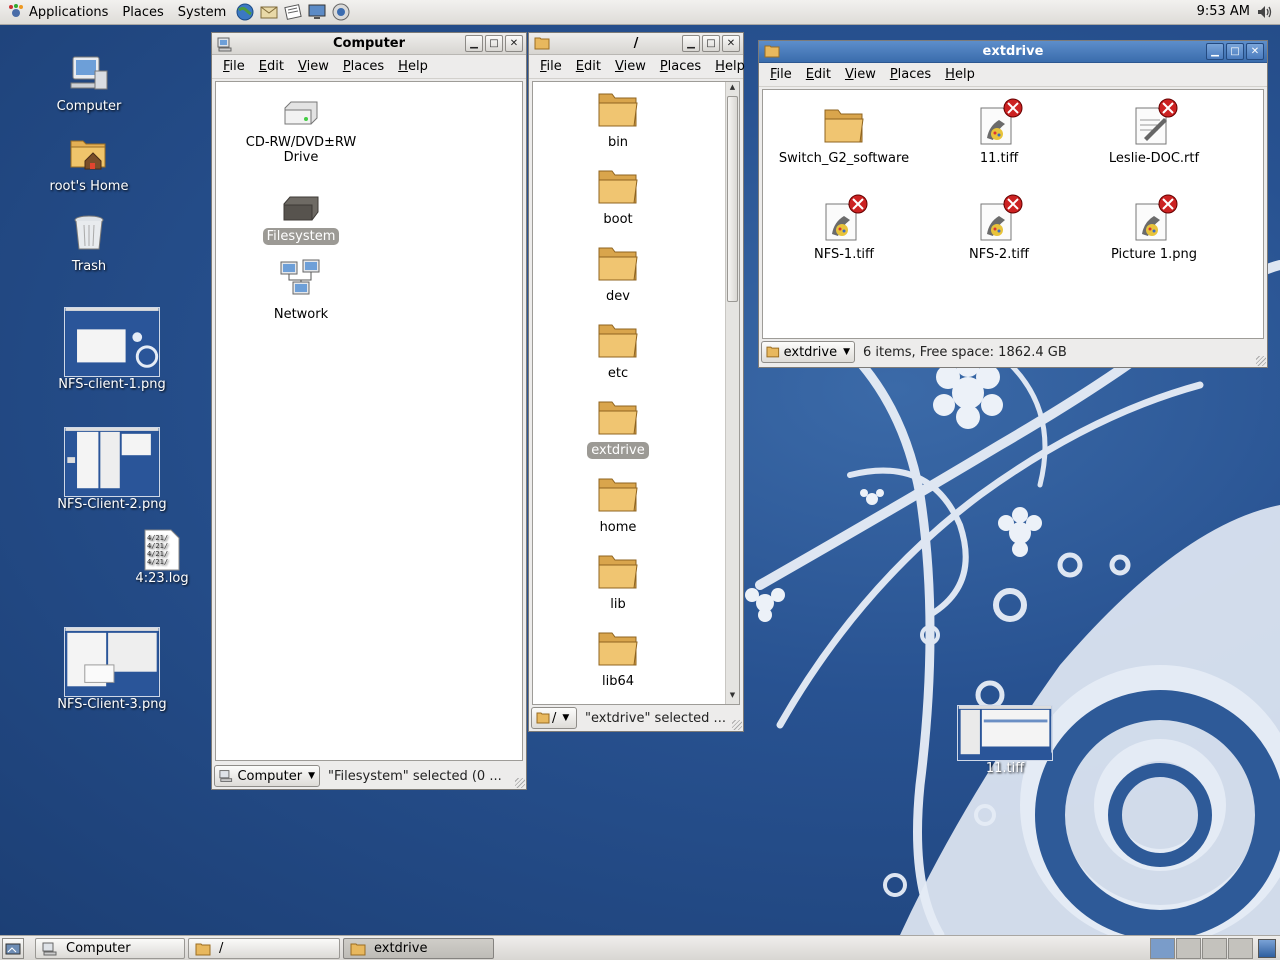 Image resolution: width=1280 pixels, height=960 pixels. I want to click on file-view: ▲ ▼ bin boot dev etc extdrive home lib lib64, so click(636, 393).